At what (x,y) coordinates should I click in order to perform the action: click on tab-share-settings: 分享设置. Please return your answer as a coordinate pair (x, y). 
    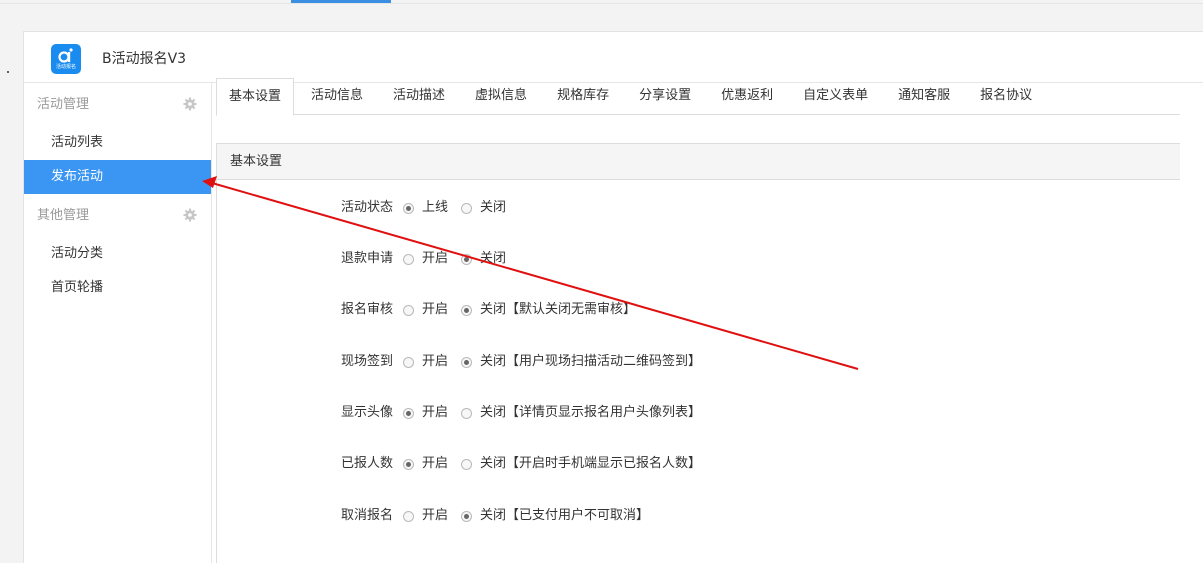
    Looking at the image, I should click on (665, 96).